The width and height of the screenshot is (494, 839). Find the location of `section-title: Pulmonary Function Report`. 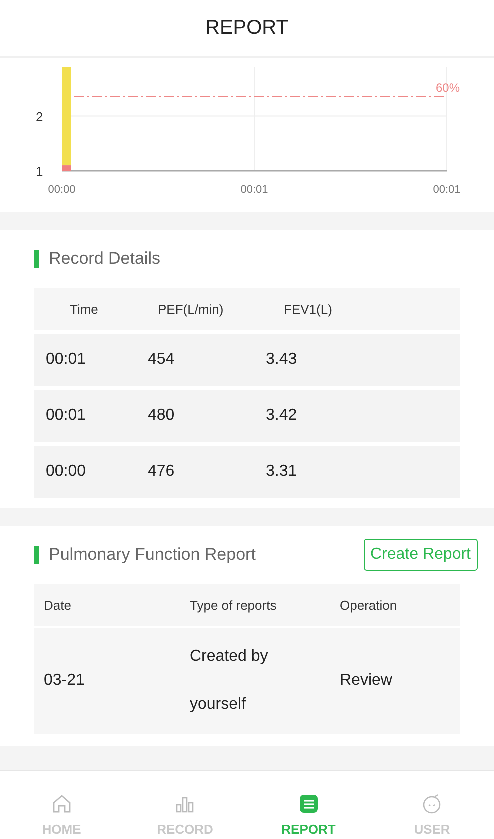

section-title: Pulmonary Function Report is located at coordinates (152, 555).